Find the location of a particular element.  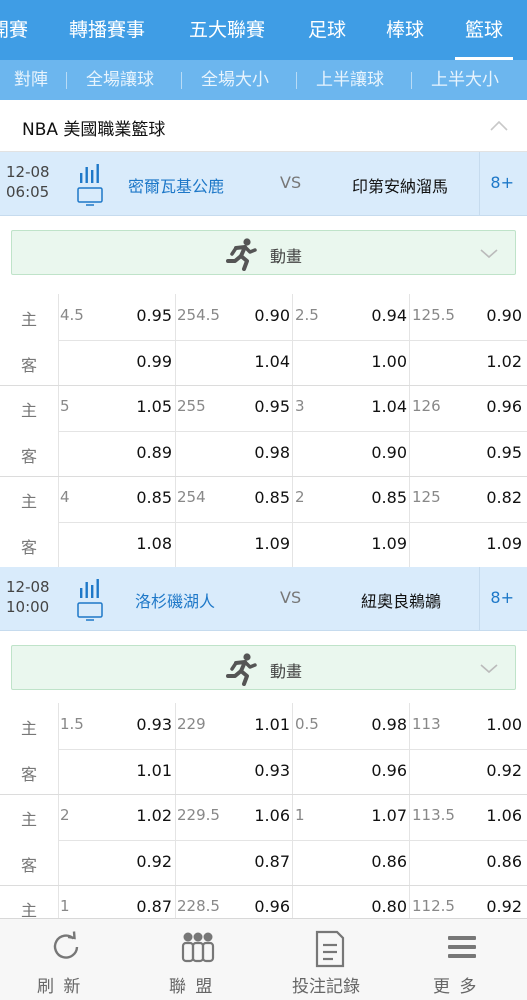

tab-live: 開賽 is located at coordinates (14, 30).